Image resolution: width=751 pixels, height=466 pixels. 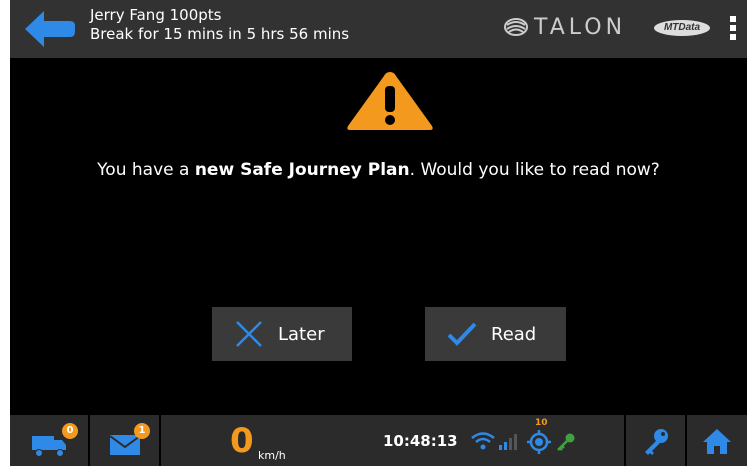 What do you see at coordinates (70, 431) in the screenshot?
I see `jobs-badge: 0` at bounding box center [70, 431].